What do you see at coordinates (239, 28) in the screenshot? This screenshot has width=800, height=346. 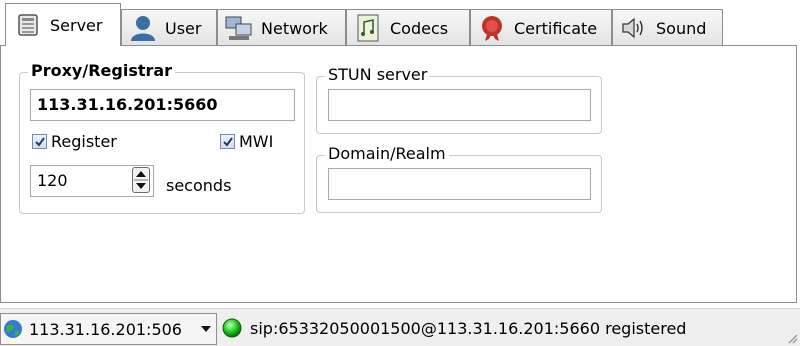 I see `network-icon` at bounding box center [239, 28].